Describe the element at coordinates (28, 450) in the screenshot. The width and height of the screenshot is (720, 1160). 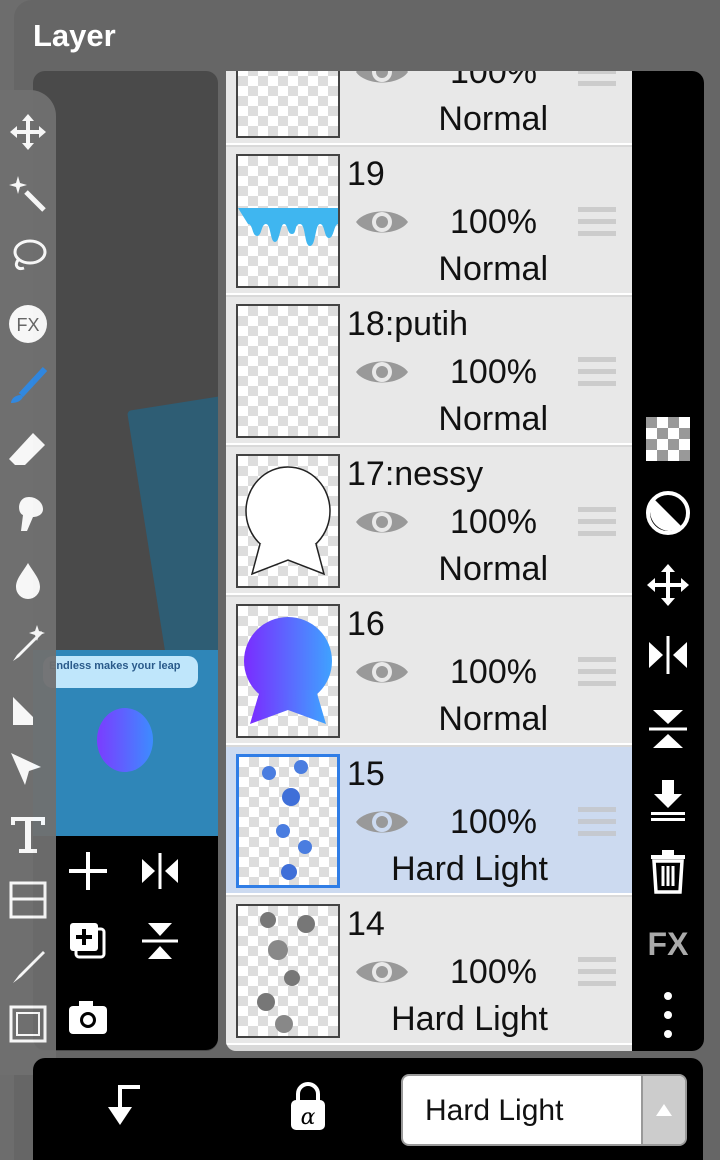
I see `eraser-tool` at that location.